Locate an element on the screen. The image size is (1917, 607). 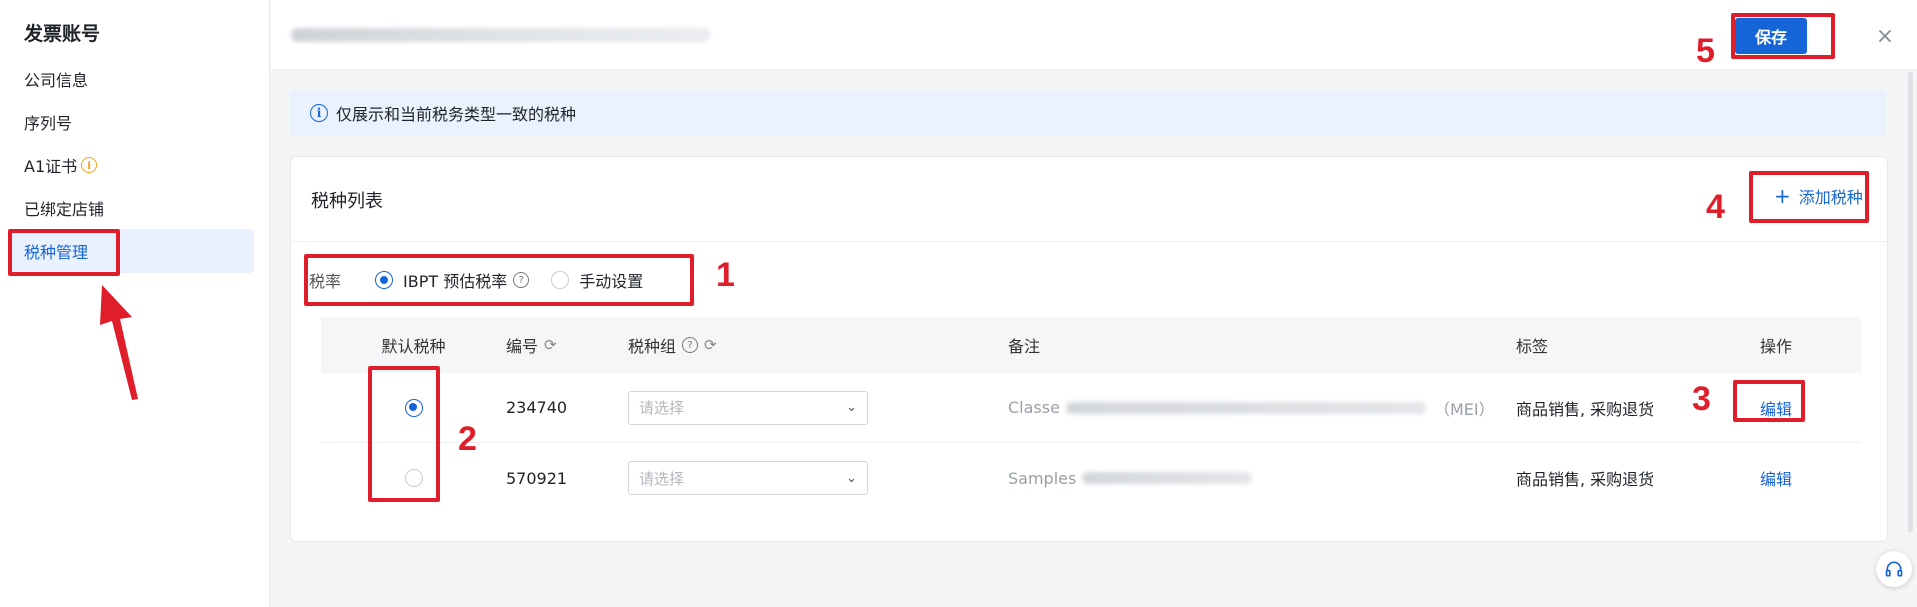
col-group-label: 税种组 is located at coordinates (652, 346).